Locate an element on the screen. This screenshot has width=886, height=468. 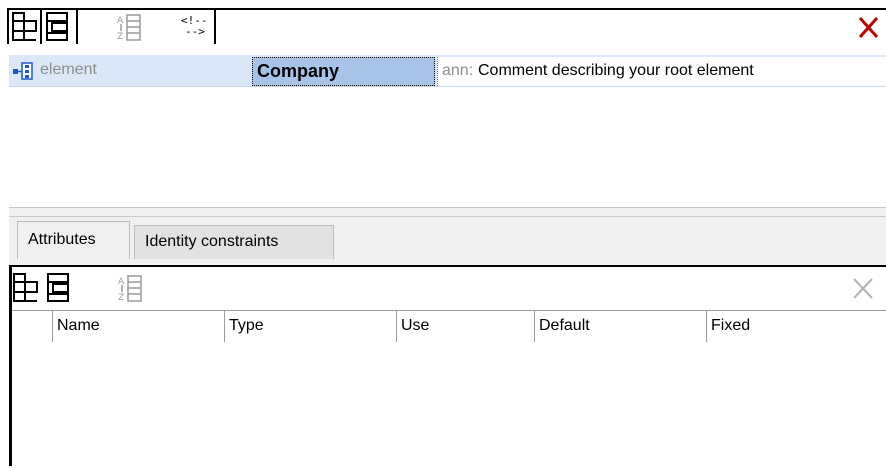
element-name-field: Company is located at coordinates (343, 71).